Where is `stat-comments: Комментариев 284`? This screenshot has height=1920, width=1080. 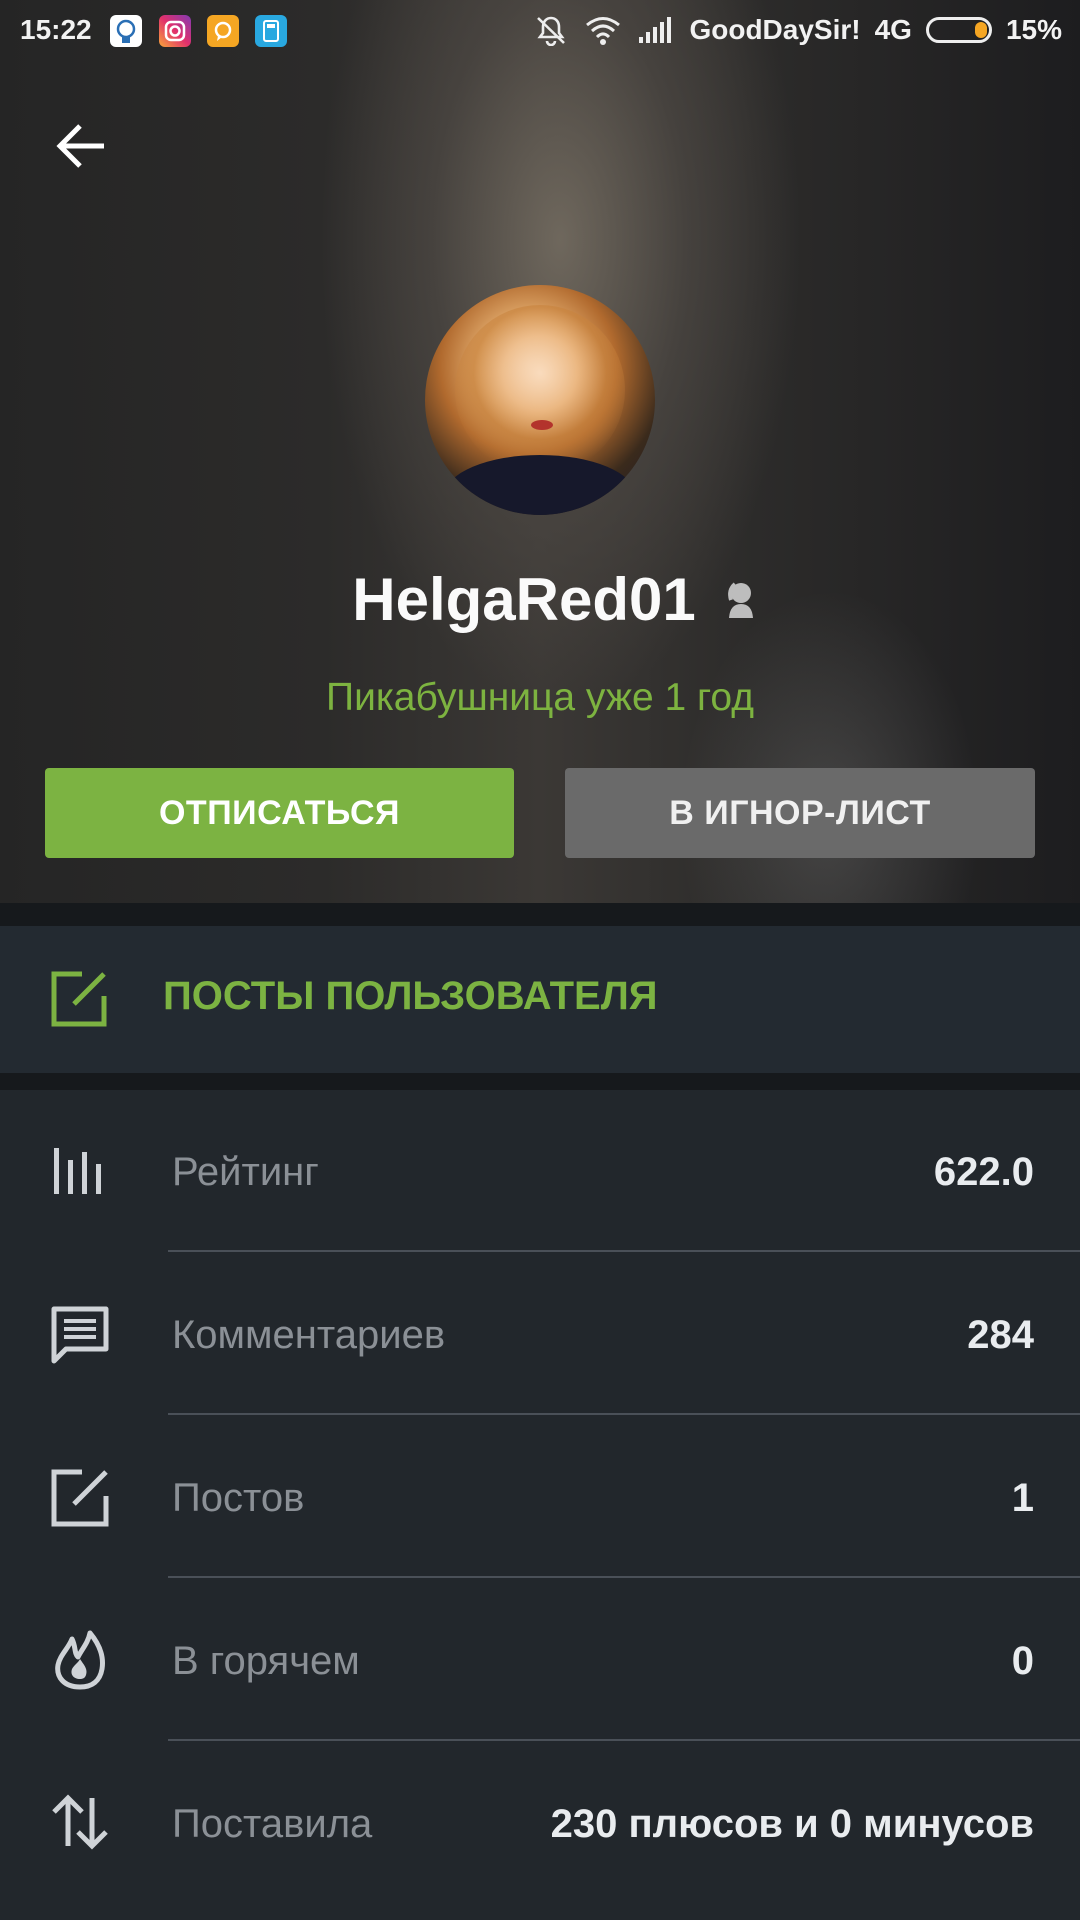 stat-comments: Комментариев 284 is located at coordinates (540, 1334).